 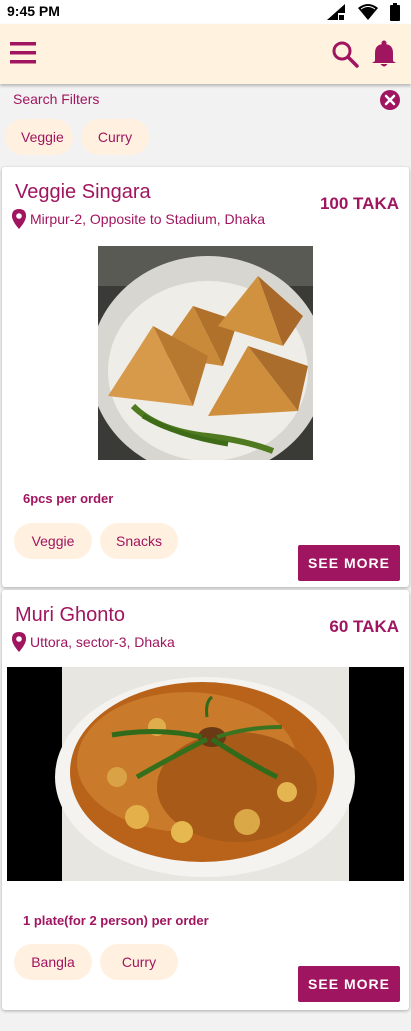 I want to click on battery-icon, so click(x=395, y=12).